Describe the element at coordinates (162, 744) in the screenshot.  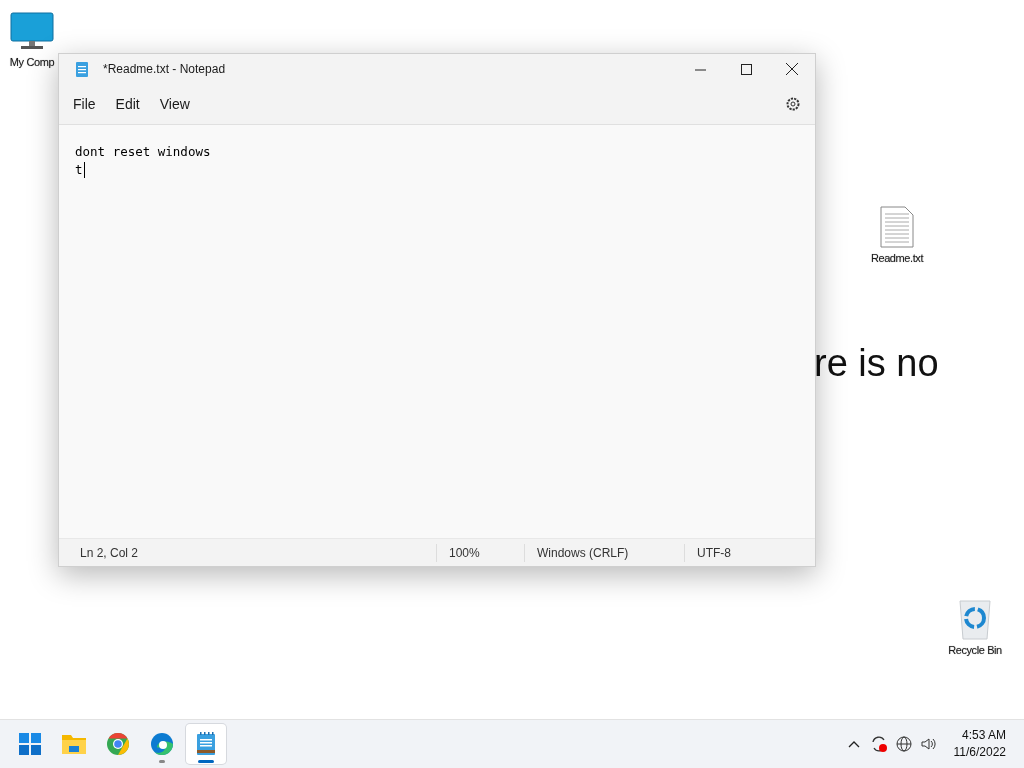
I see `edge-icon` at that location.